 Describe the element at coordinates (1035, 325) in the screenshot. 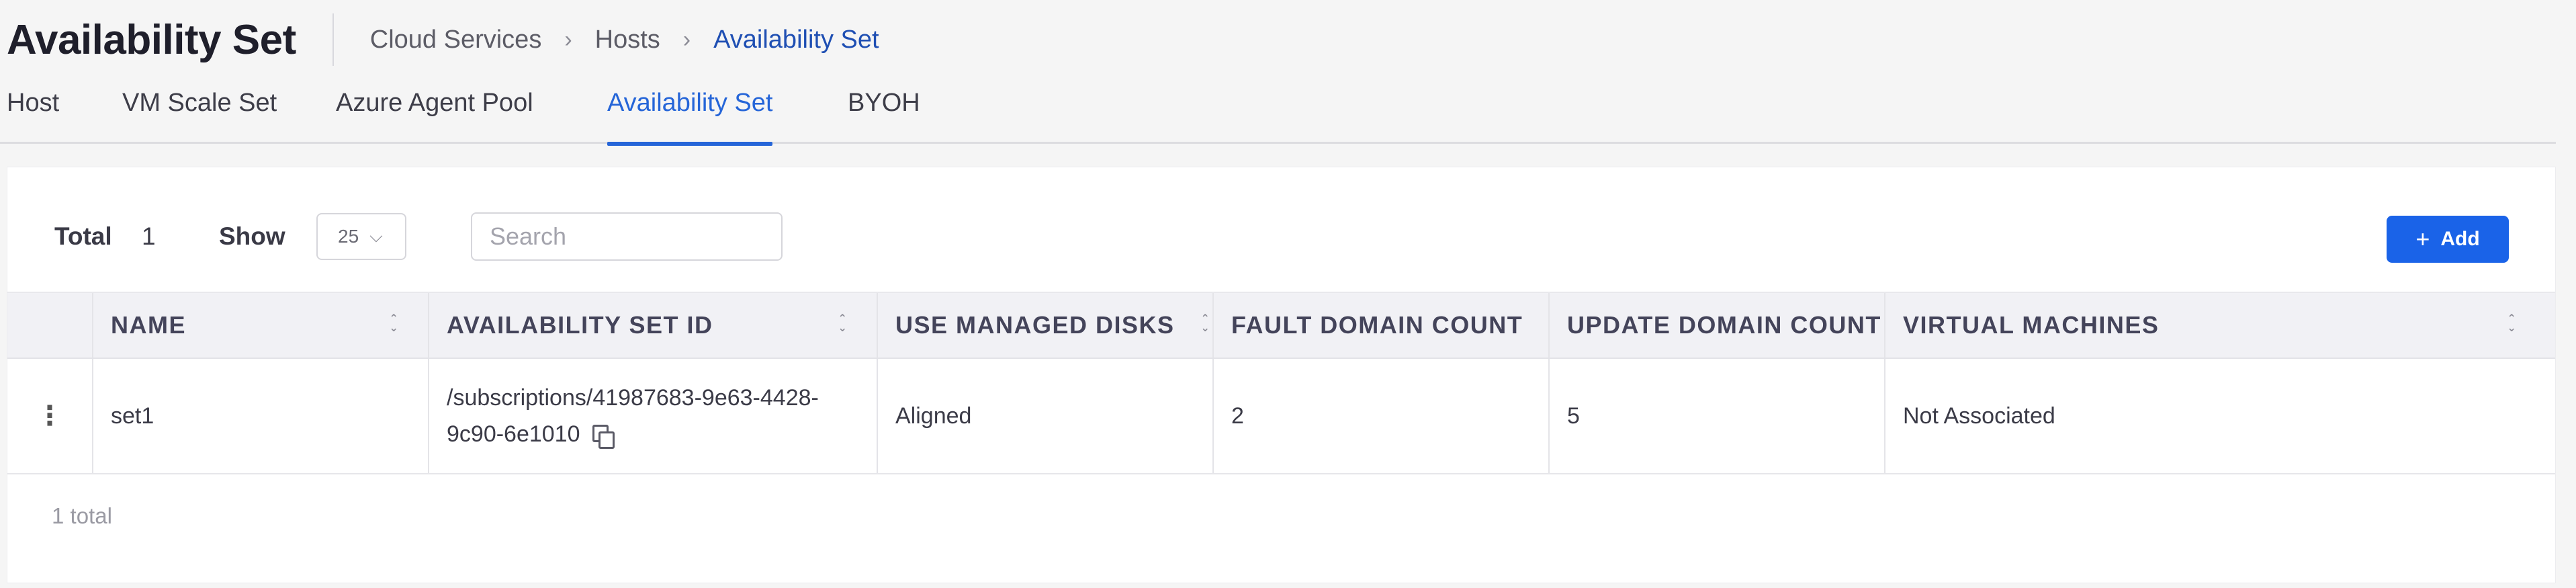

I see `column-header-label: USE MANAGED DISKS` at that location.